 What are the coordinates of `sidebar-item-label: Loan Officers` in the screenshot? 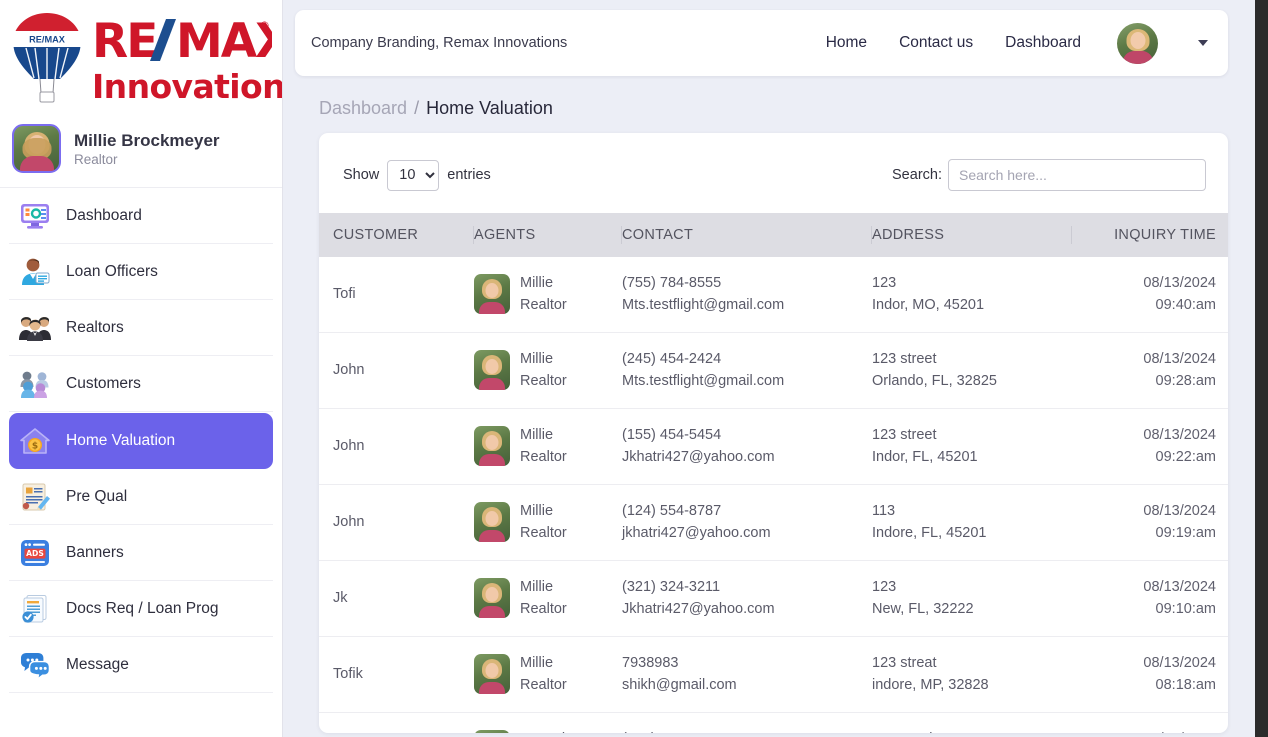 It's located at (112, 271).